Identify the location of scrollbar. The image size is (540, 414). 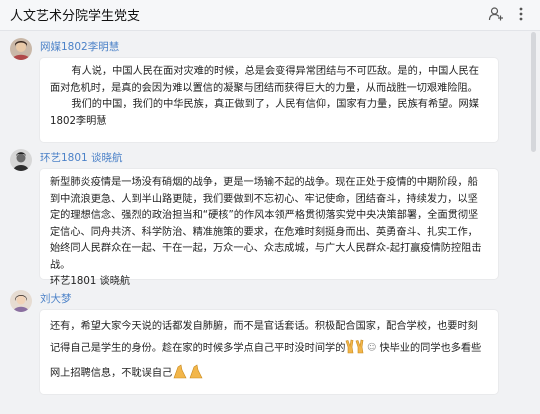
(533, 221).